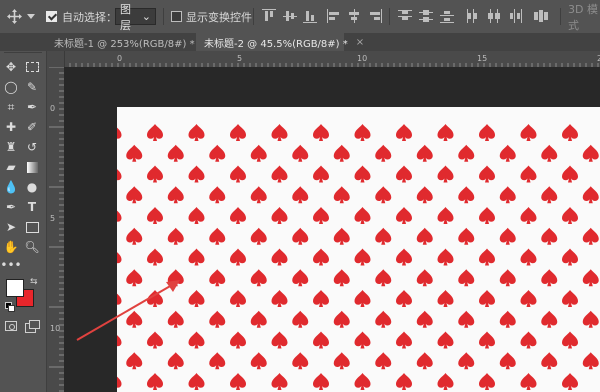  I want to click on eraser-icon: ▰, so click(11, 167).